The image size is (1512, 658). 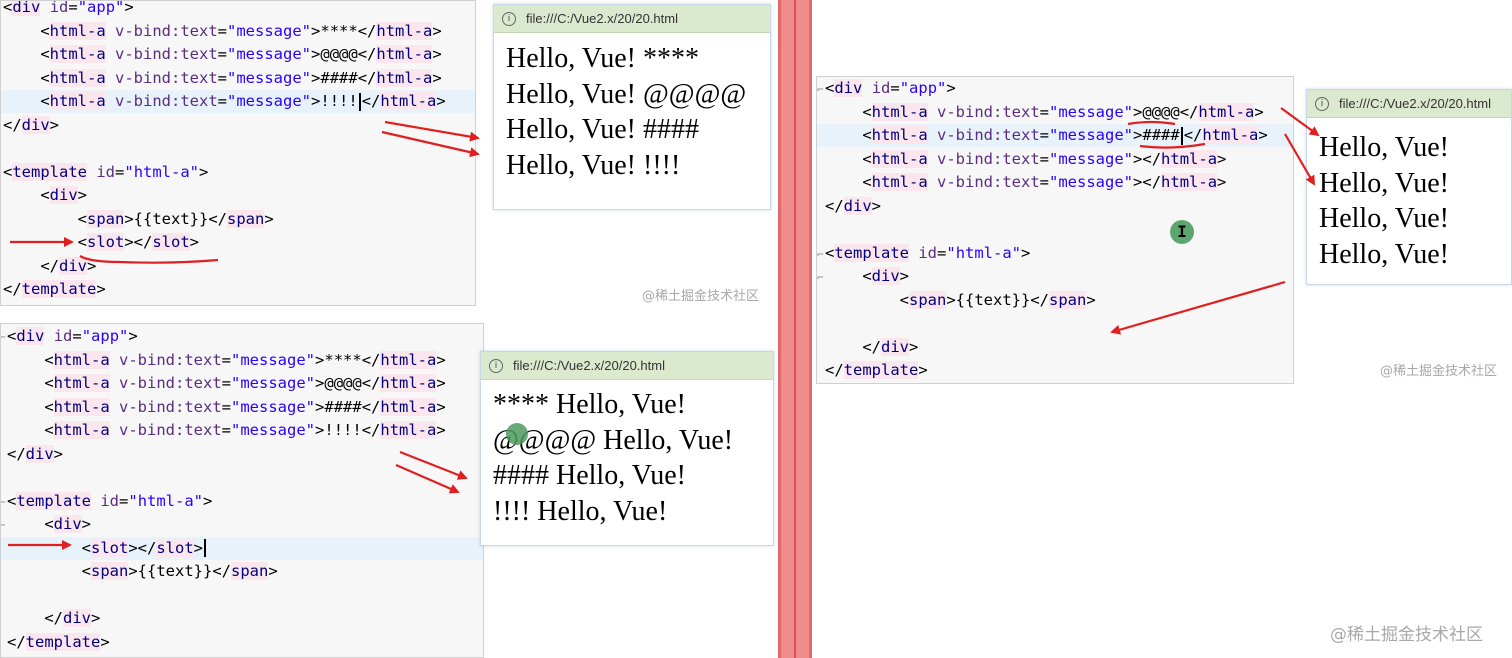 I want to click on marker-dot, so click(x=517, y=434).